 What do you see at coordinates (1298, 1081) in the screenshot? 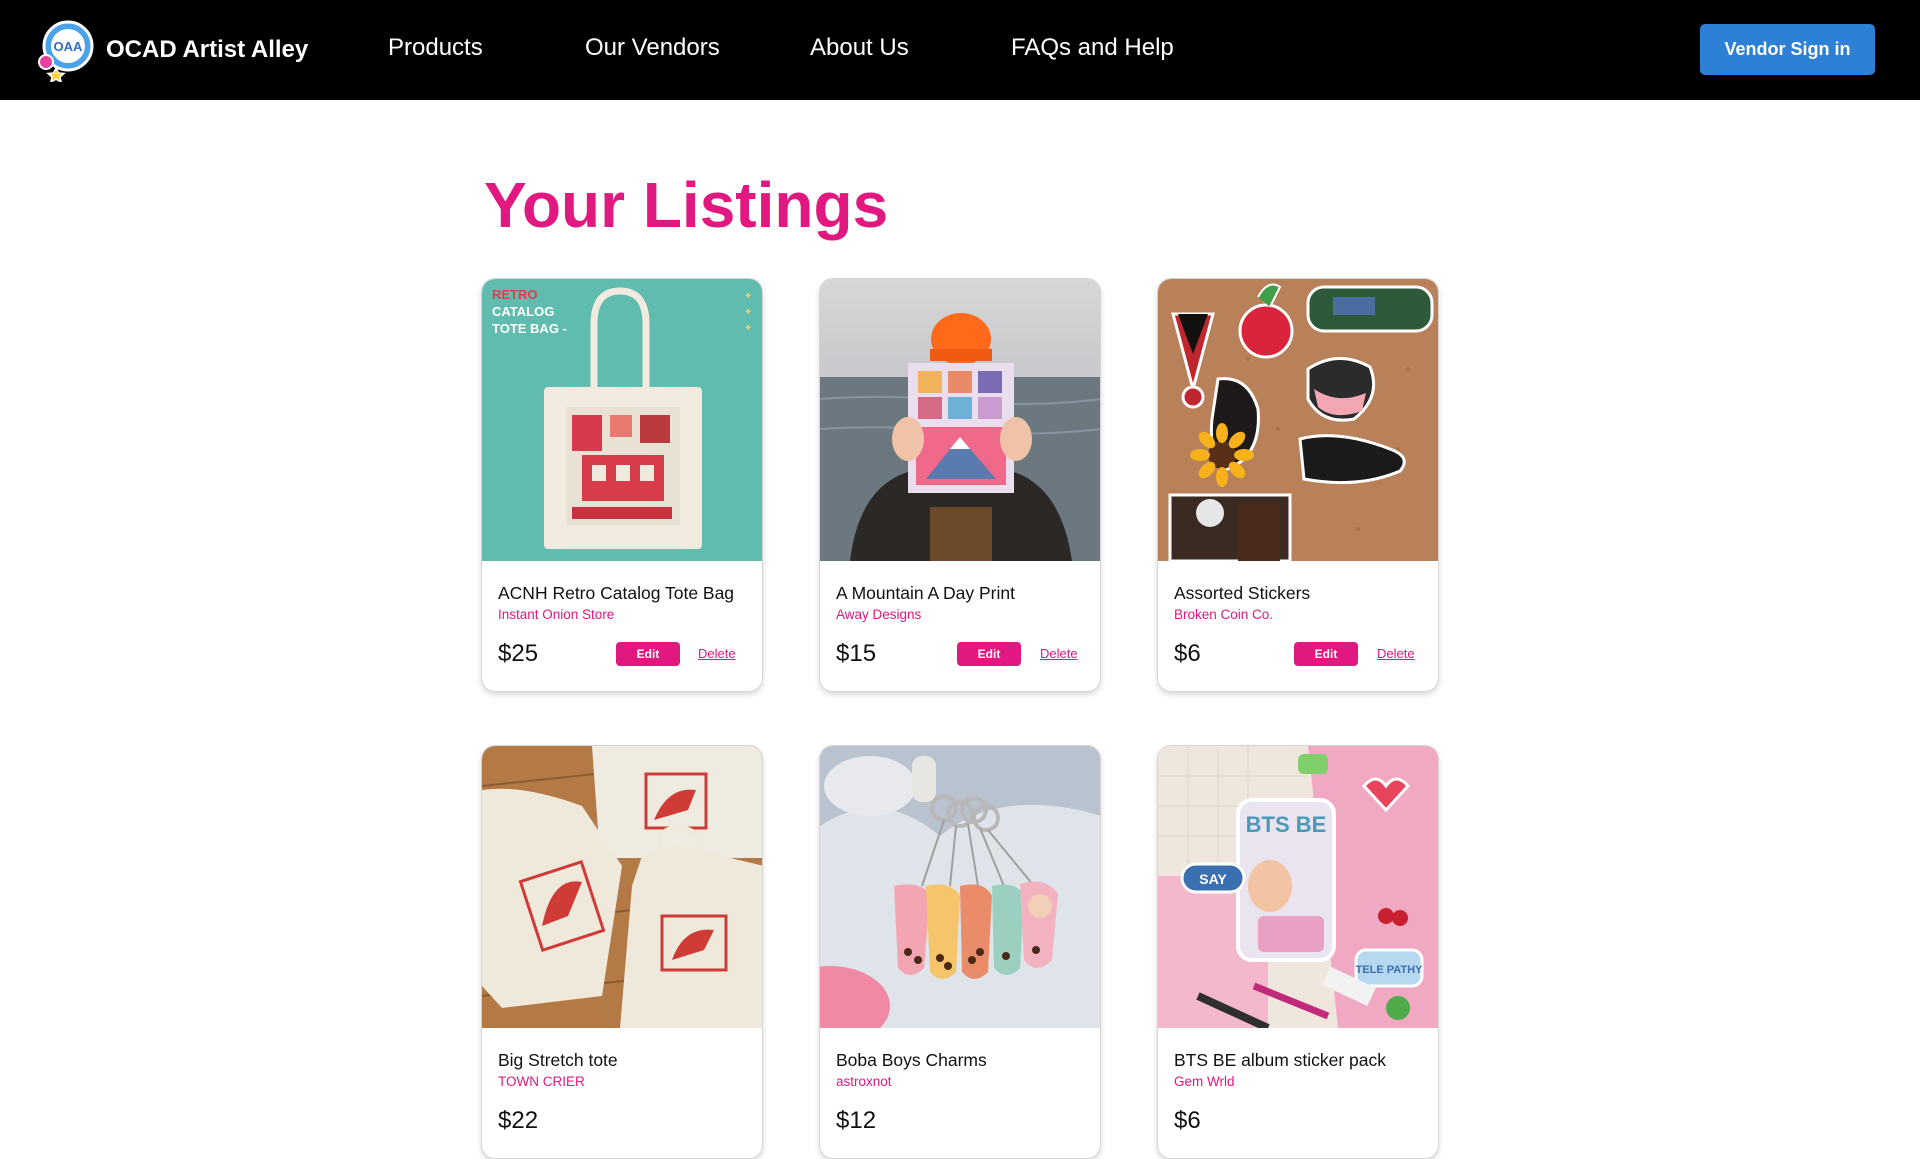
I see `listing-vendor: Gem Wrld` at bounding box center [1298, 1081].